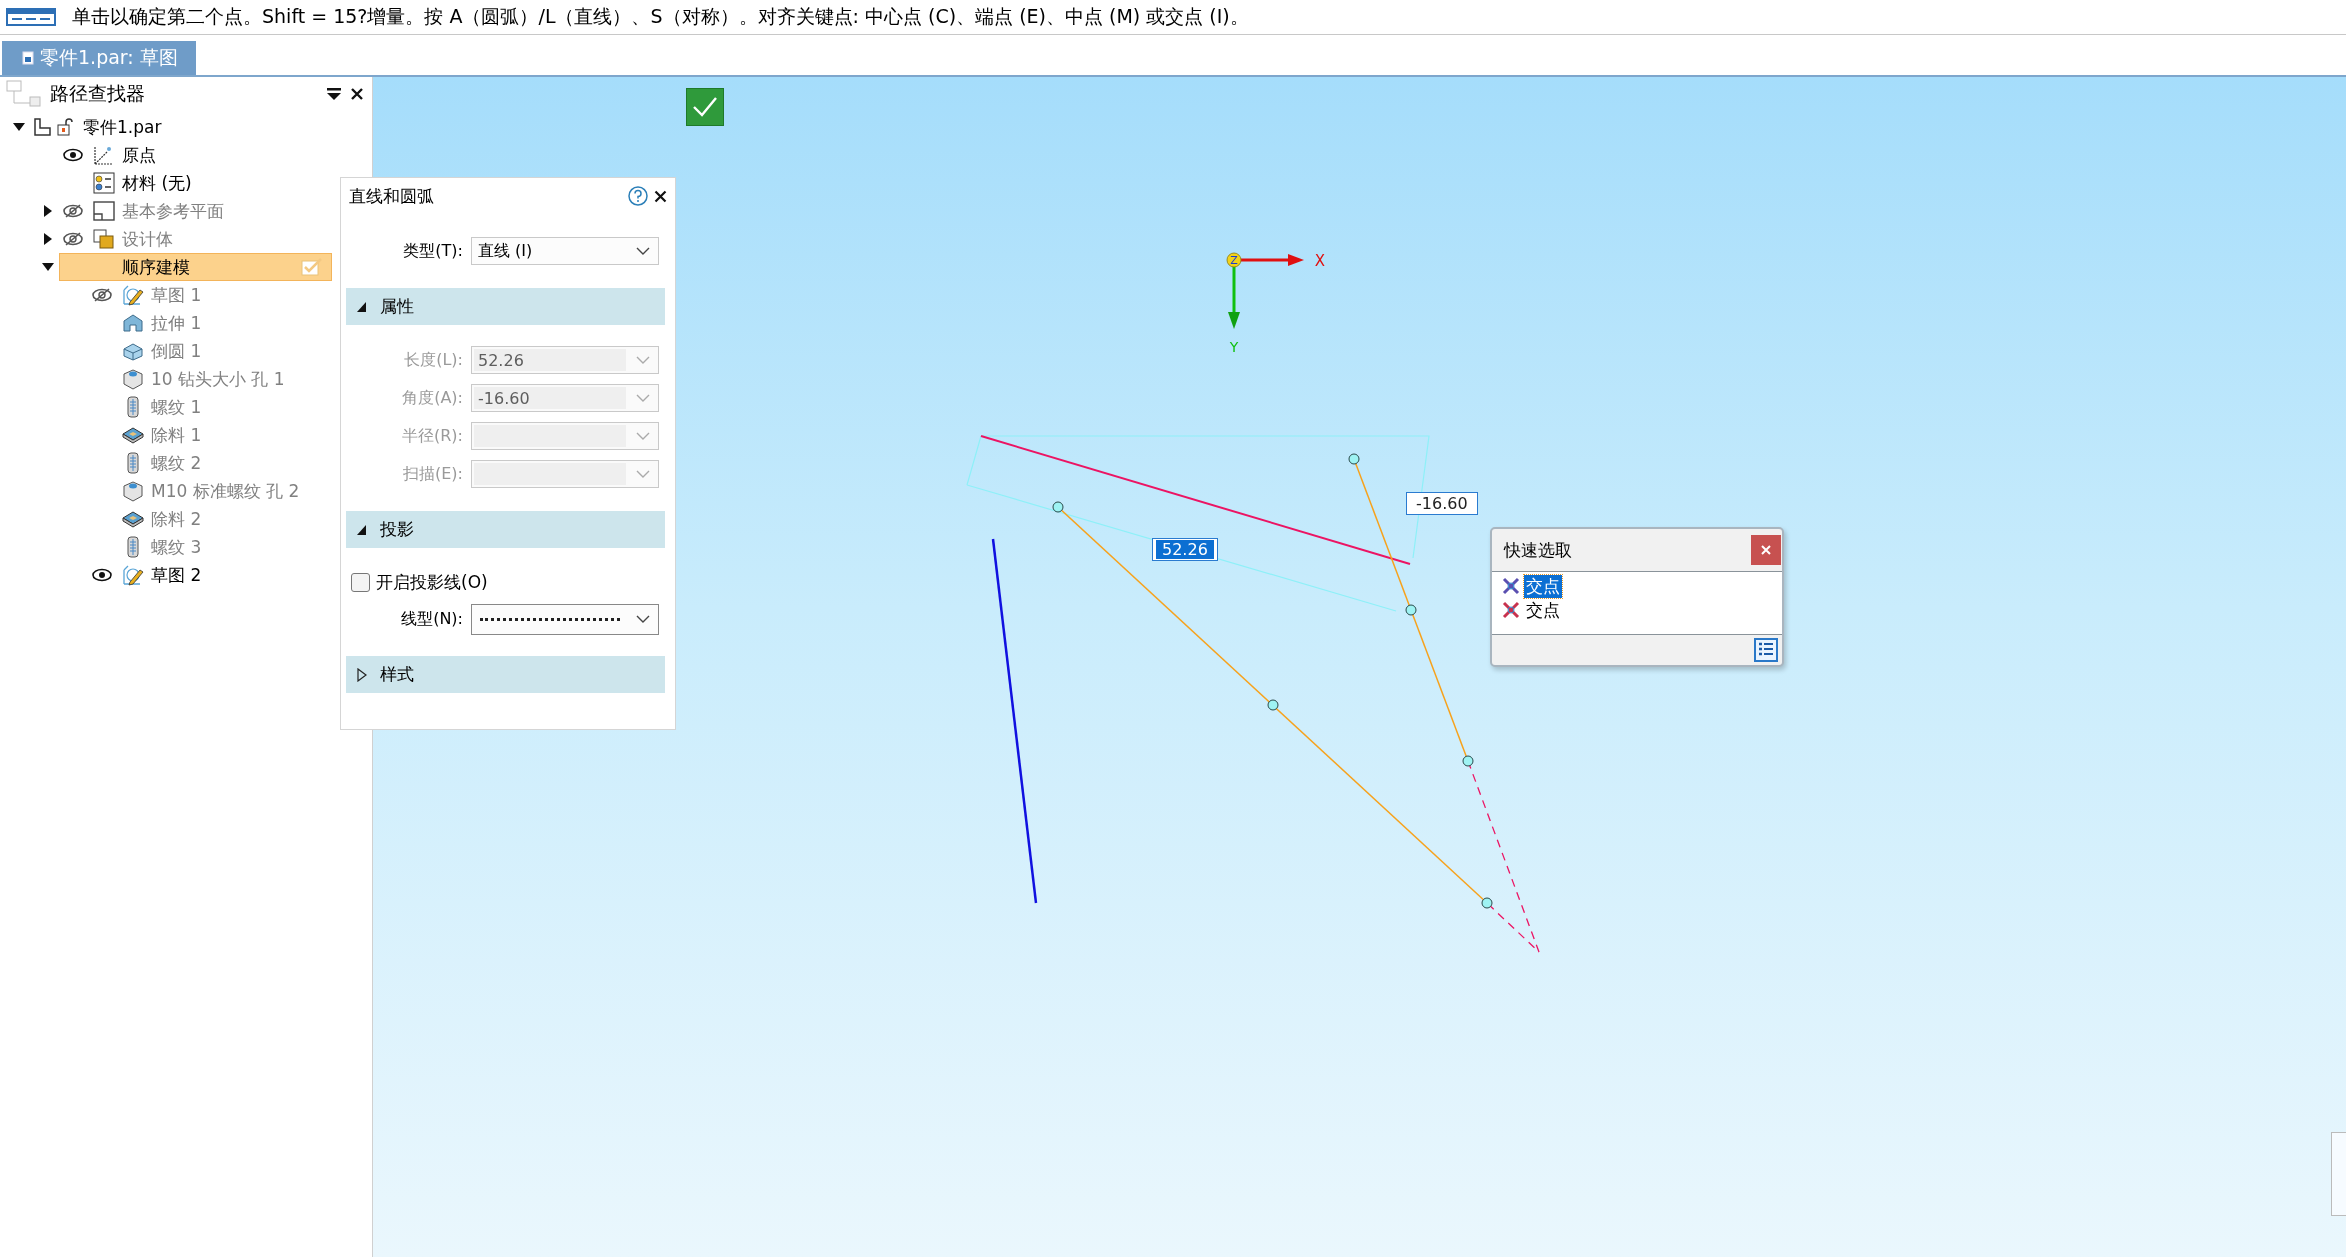  I want to click on document-icon, so click(28, 58).